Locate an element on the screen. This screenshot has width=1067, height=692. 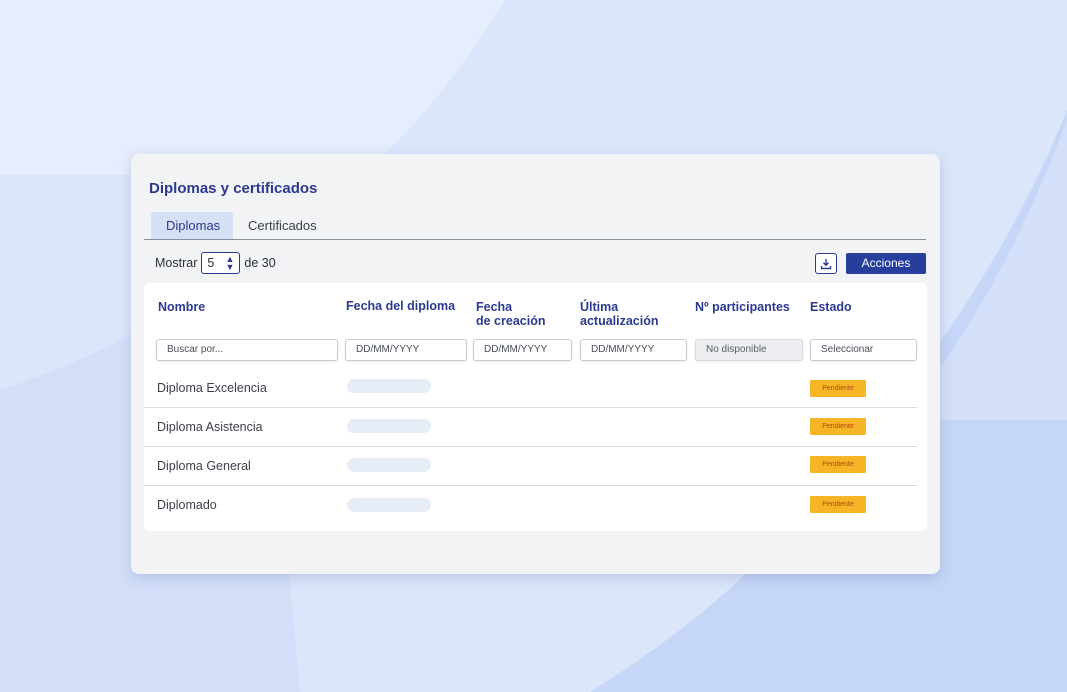
header-estado: Estado is located at coordinates (831, 307).